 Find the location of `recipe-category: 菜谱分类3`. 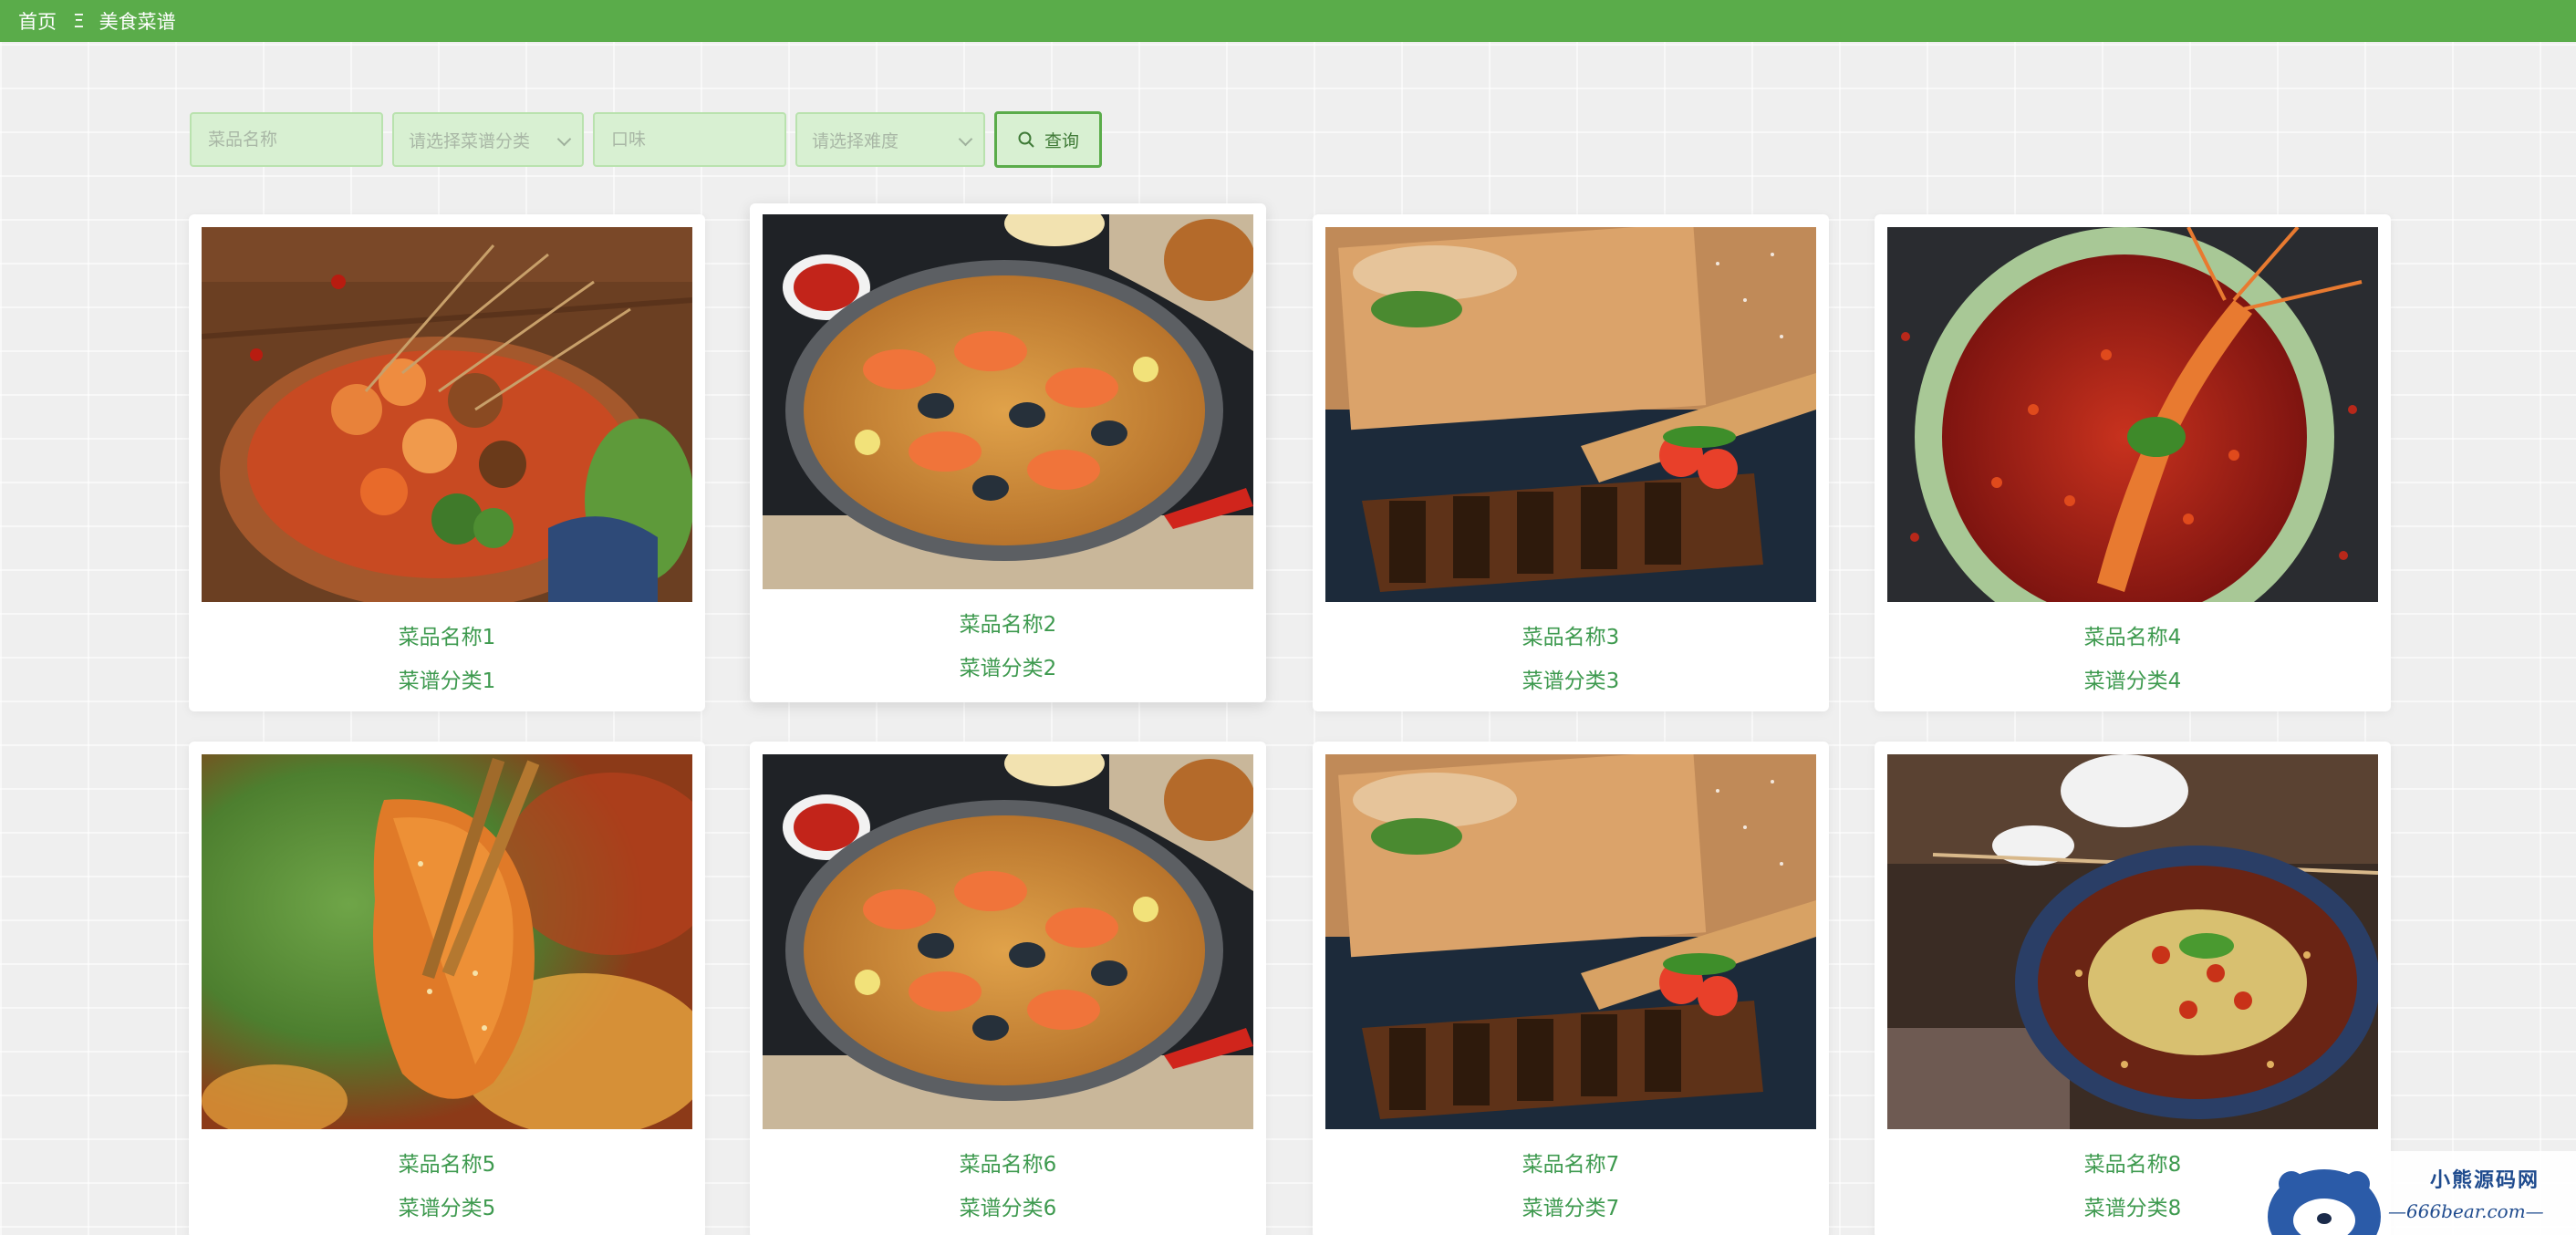

recipe-category: 菜谱分类3 is located at coordinates (1571, 681).